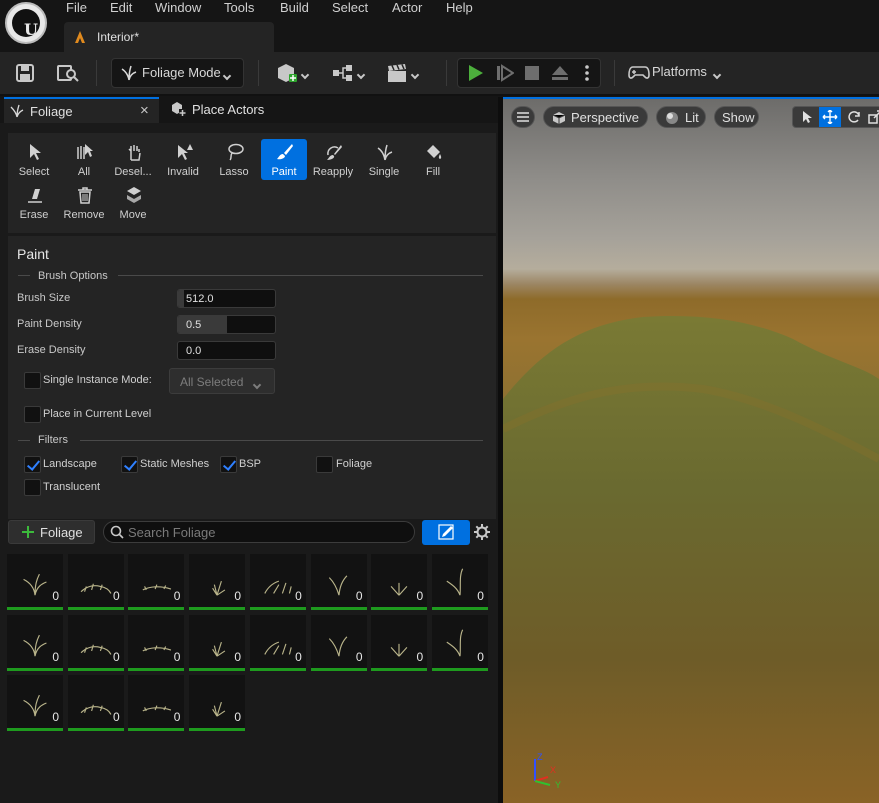 The width and height of the screenshot is (879, 803). I want to click on menu-tools: Tools, so click(239, 8).